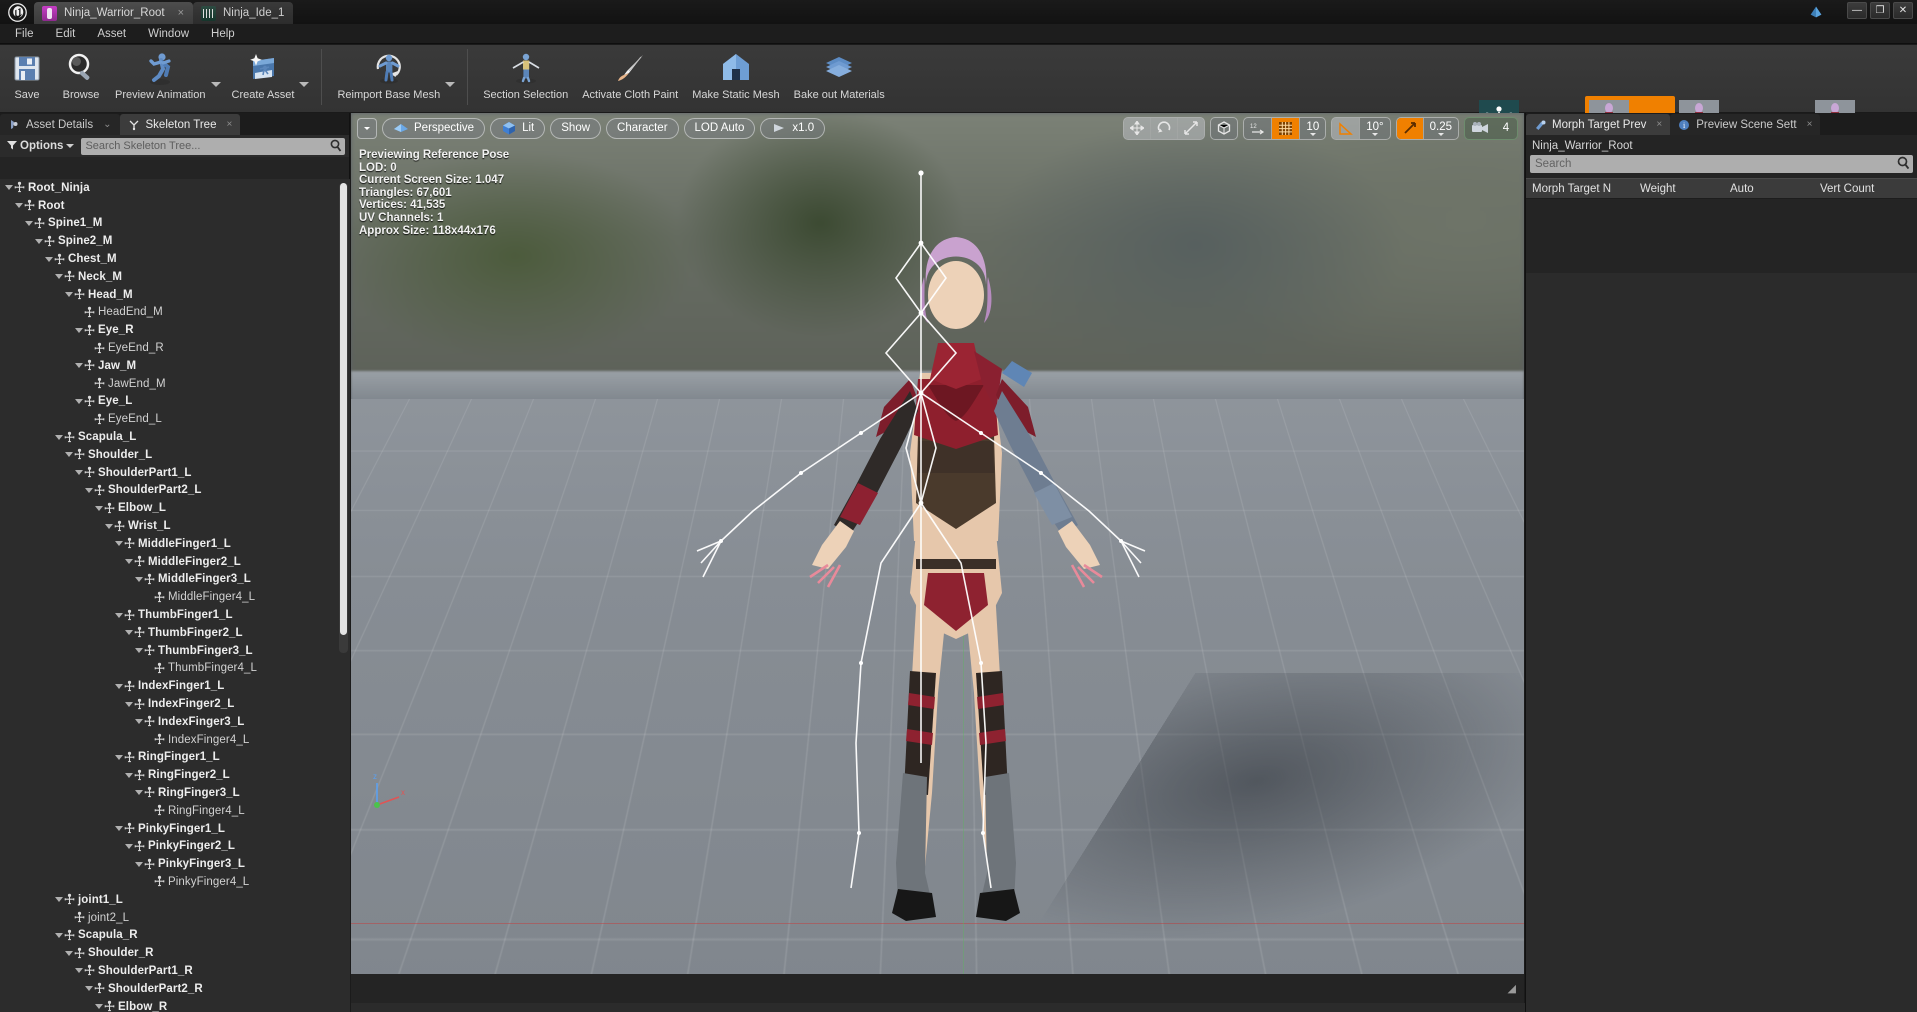 This screenshot has height=1012, width=1917. Describe the element at coordinates (175, 384) in the screenshot. I see `tree-row: JawEnd_M` at that location.